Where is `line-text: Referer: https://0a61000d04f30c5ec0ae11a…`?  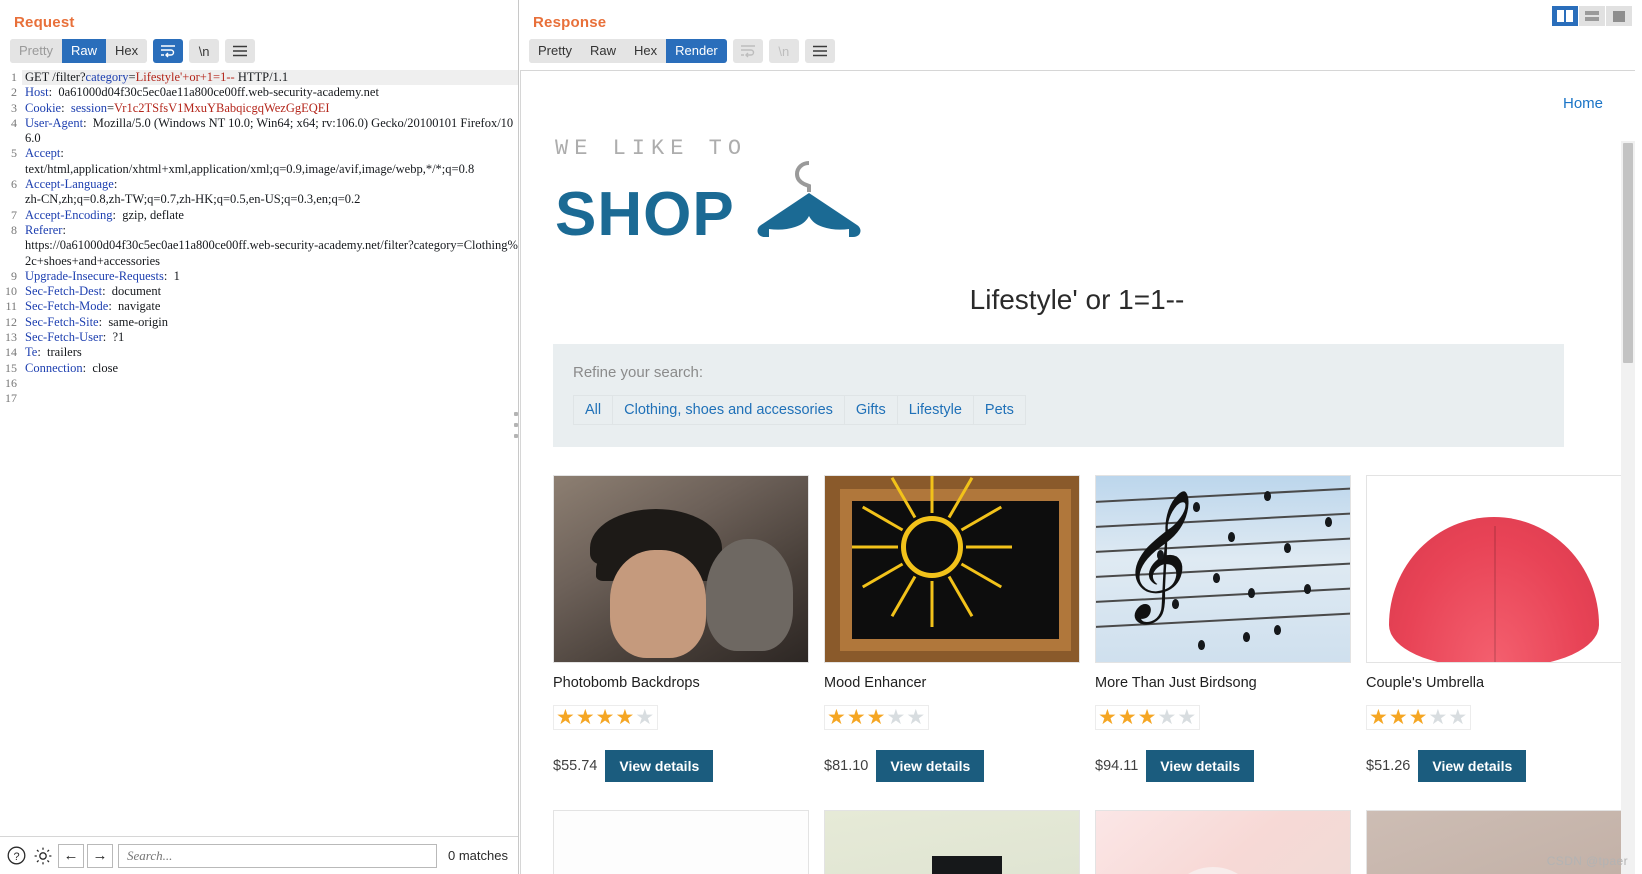
line-text: Referer: https://0a61000d04f30c5ec0ae11a… is located at coordinates (270, 246).